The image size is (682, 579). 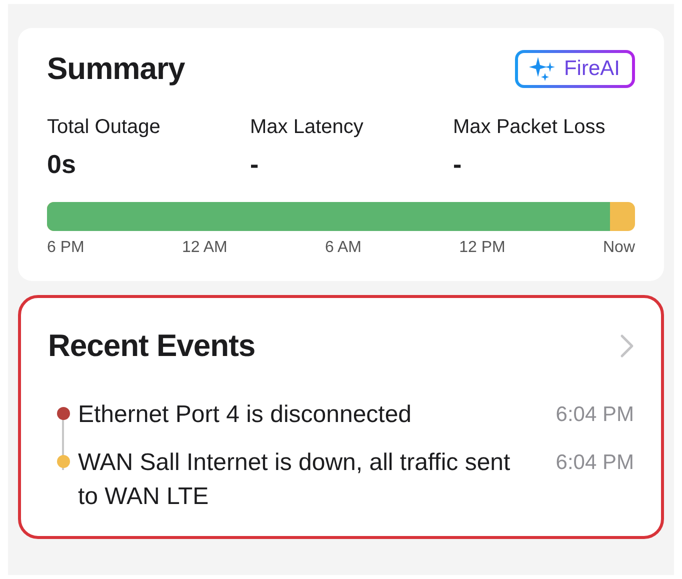 I want to click on metric-label: Total Outage, so click(x=104, y=127).